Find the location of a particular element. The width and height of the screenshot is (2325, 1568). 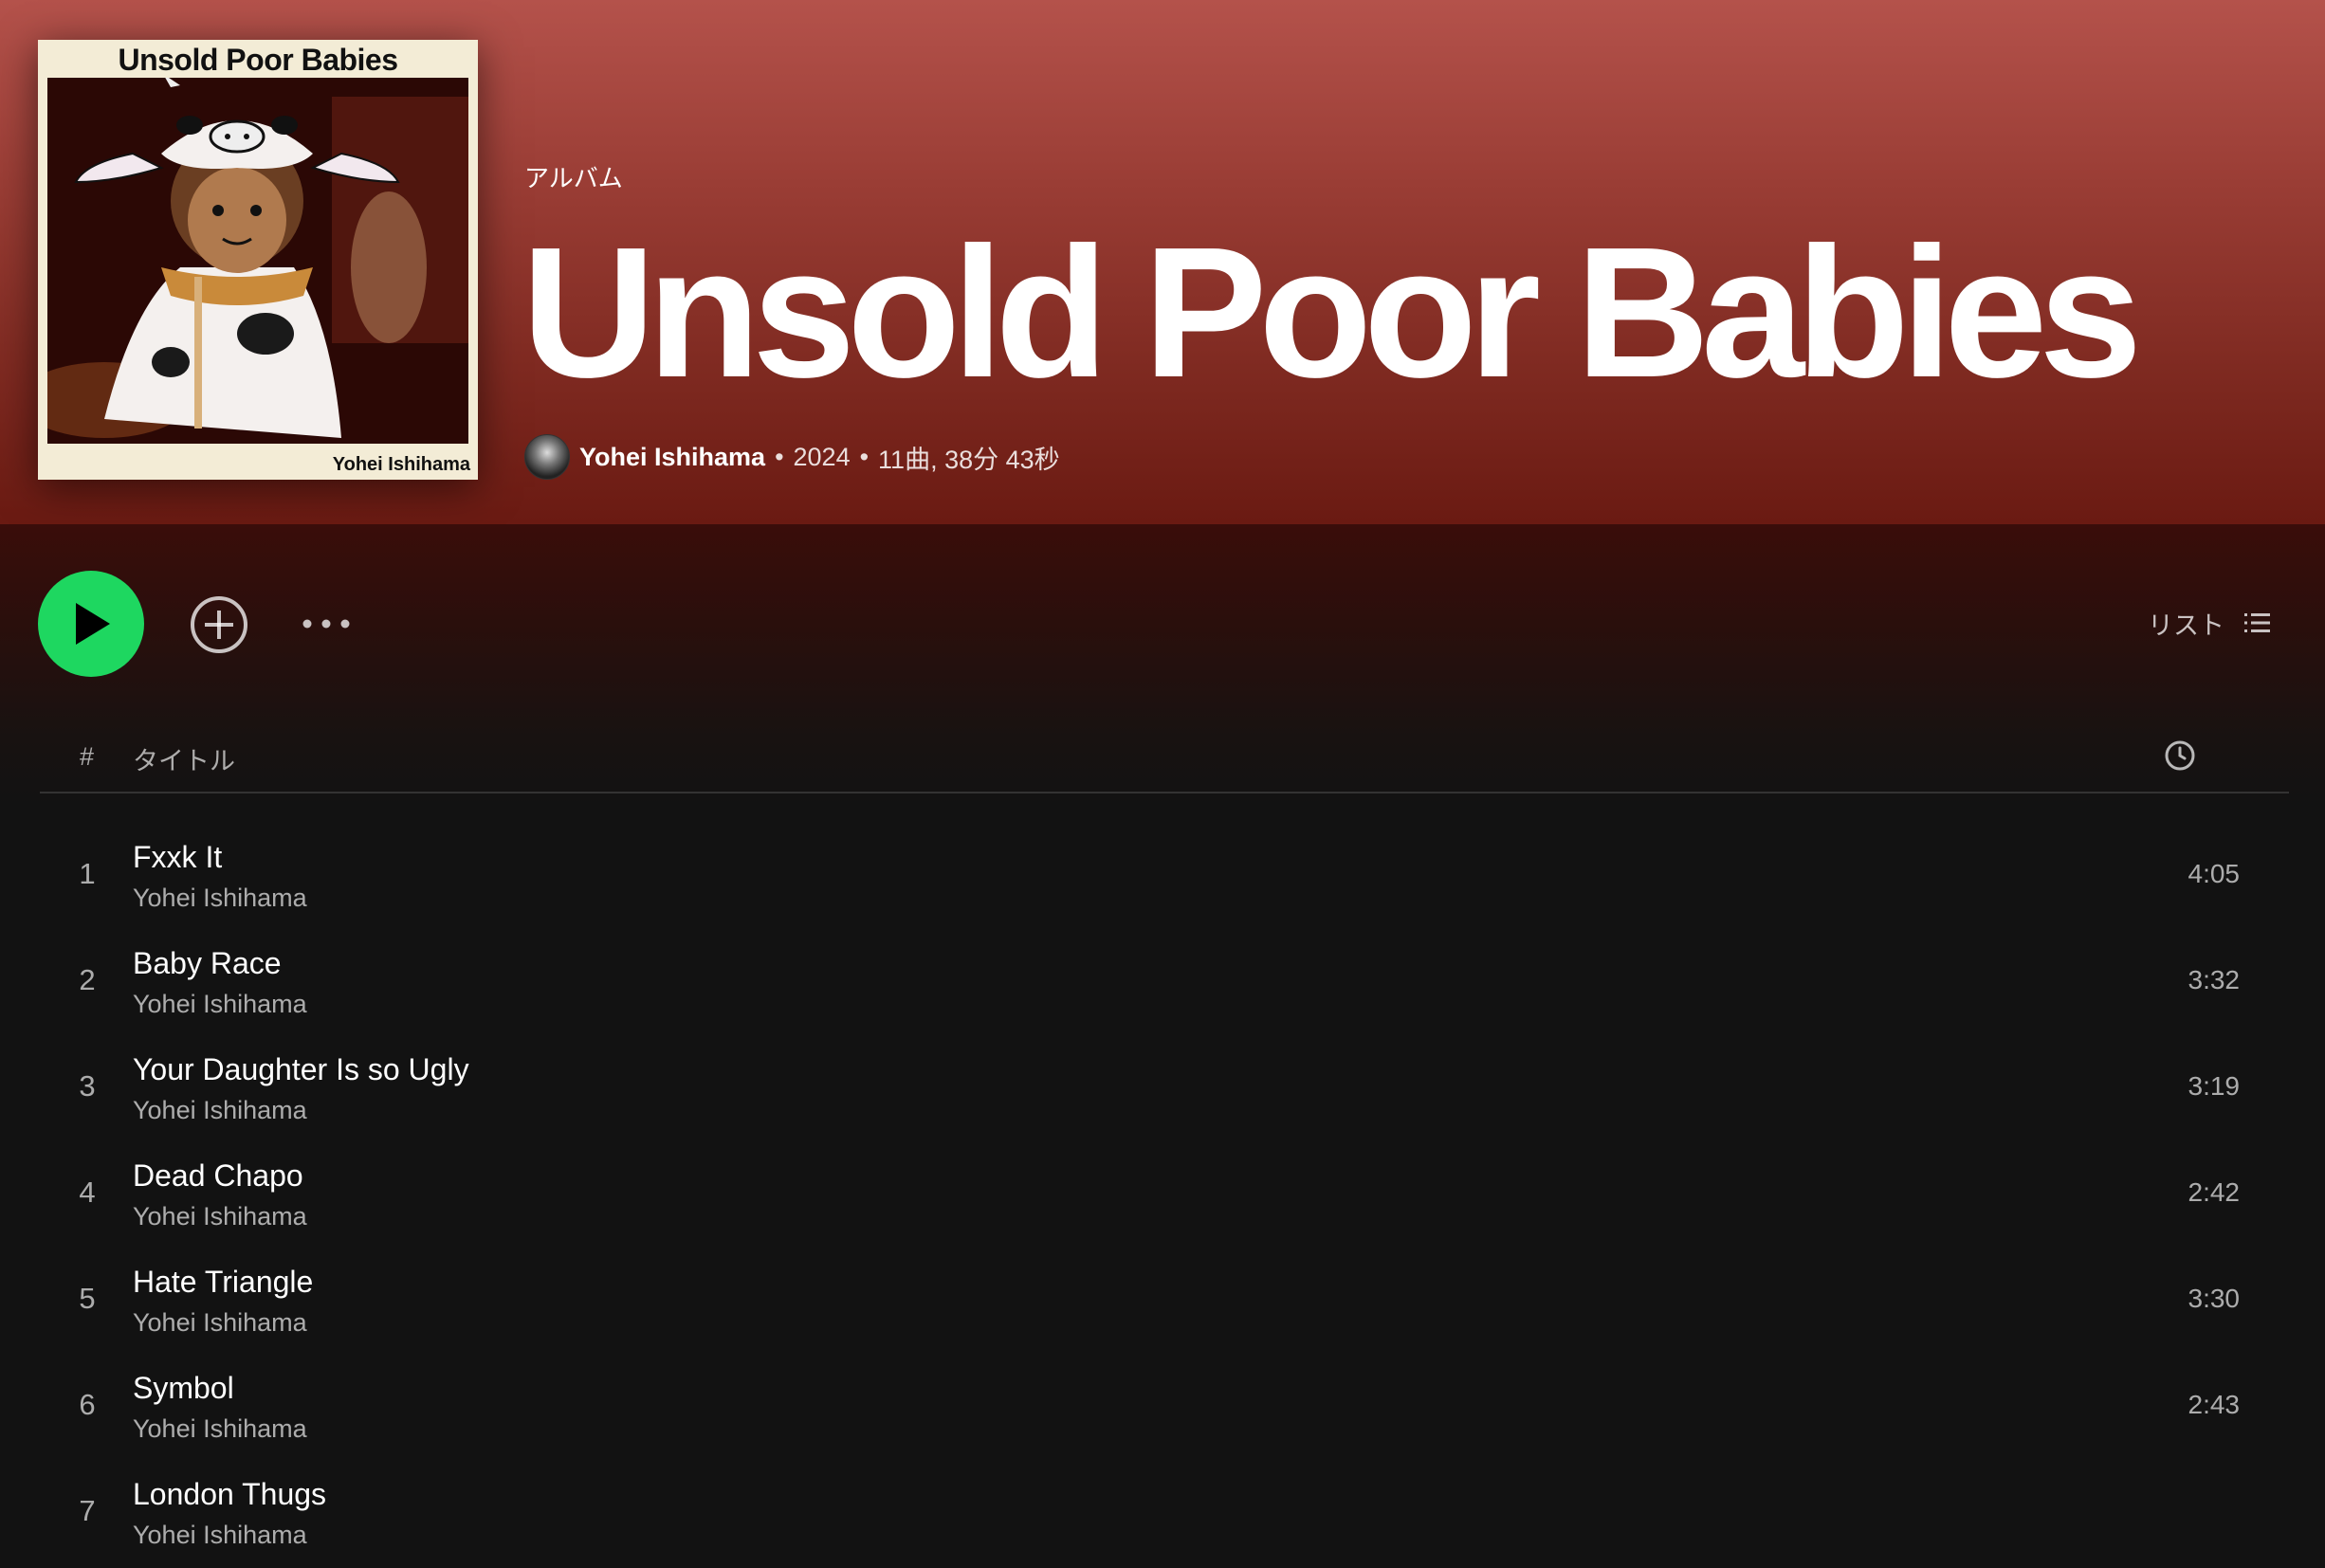

track-duration: 3:32 is located at coordinates (2214, 979).